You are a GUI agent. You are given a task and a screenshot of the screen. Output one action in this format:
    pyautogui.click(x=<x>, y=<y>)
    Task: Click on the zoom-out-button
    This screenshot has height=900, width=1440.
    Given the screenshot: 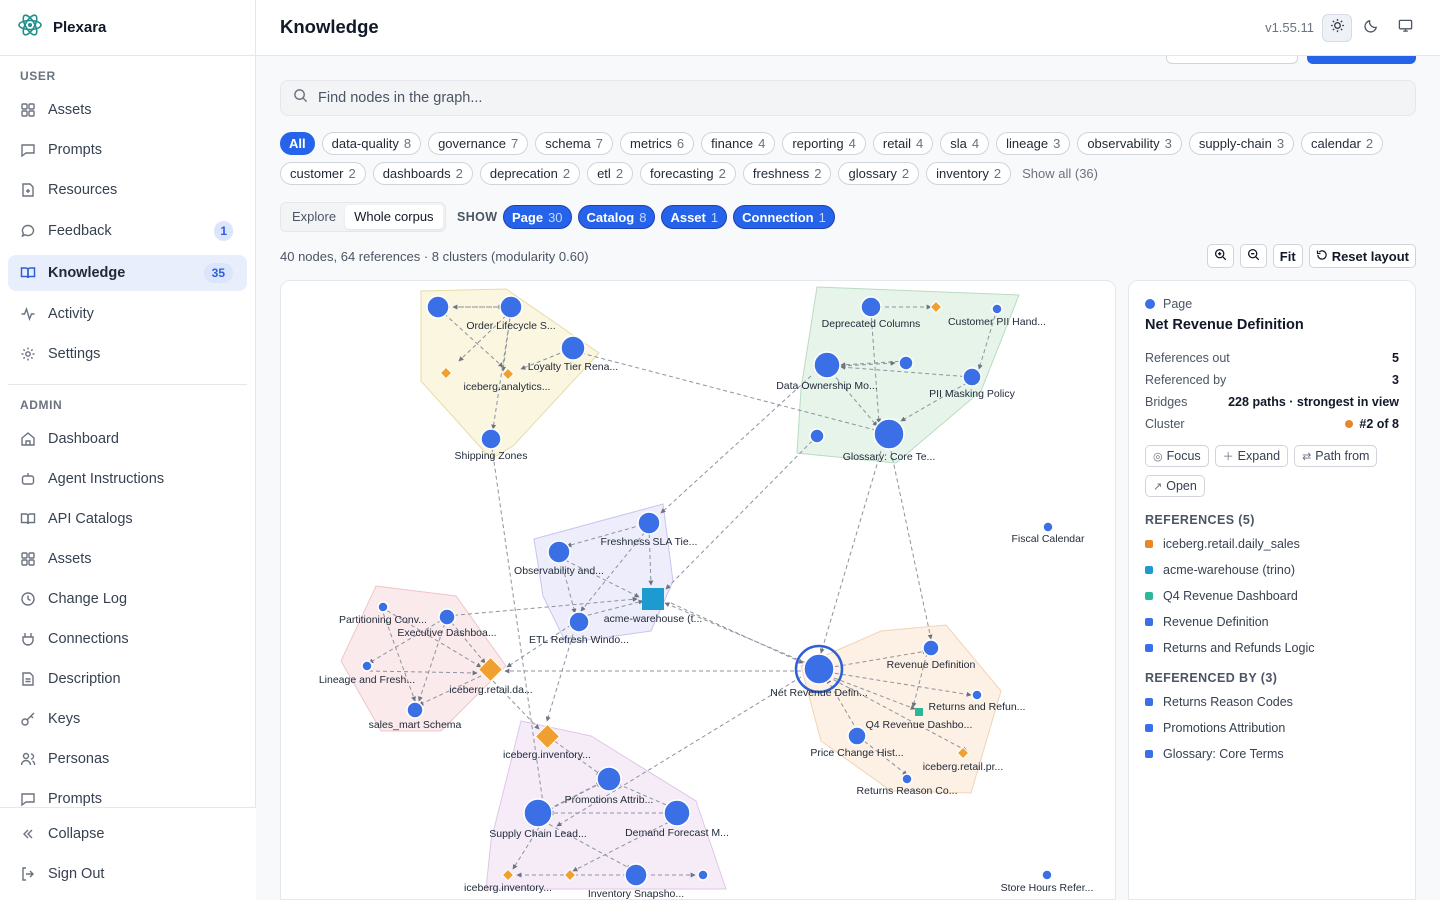 What is the action you would take?
    pyautogui.click(x=1253, y=256)
    